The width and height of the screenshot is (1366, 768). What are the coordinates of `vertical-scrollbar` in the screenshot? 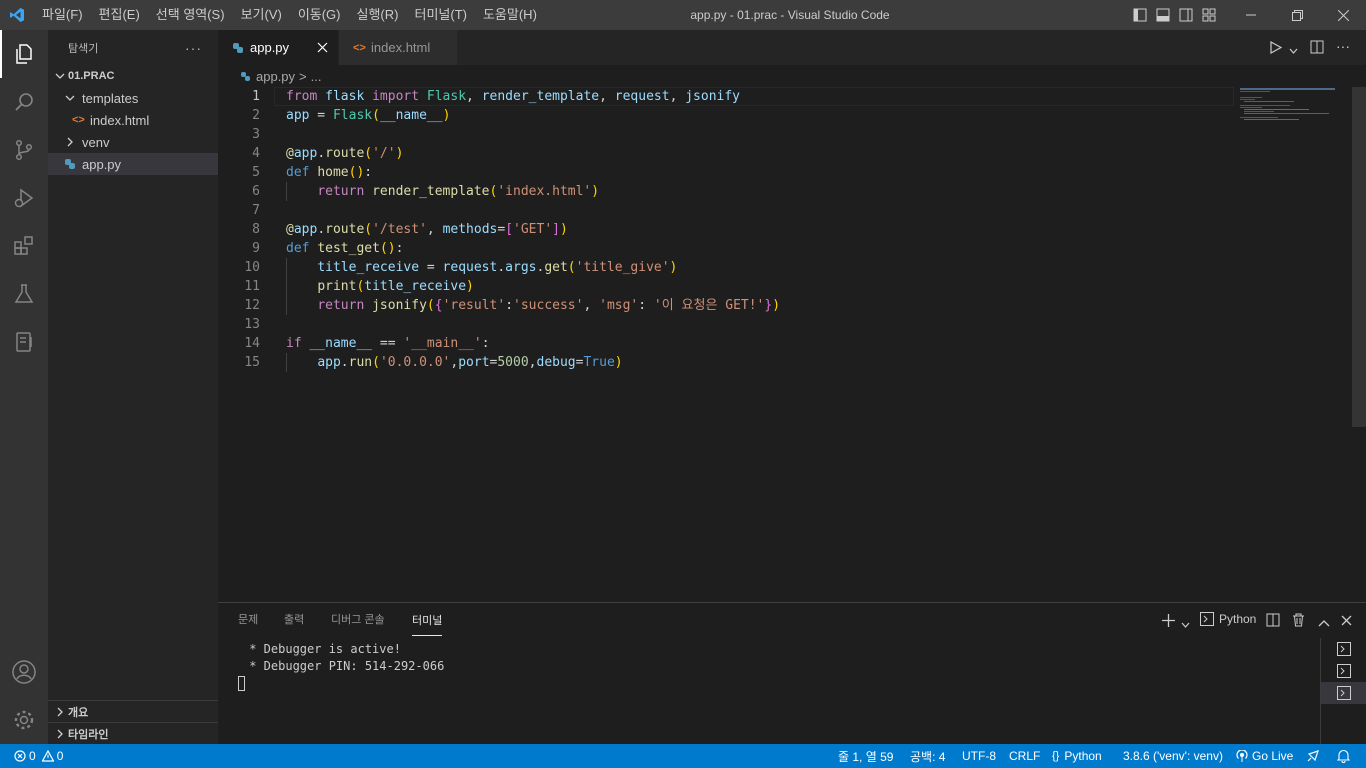 It's located at (1359, 257).